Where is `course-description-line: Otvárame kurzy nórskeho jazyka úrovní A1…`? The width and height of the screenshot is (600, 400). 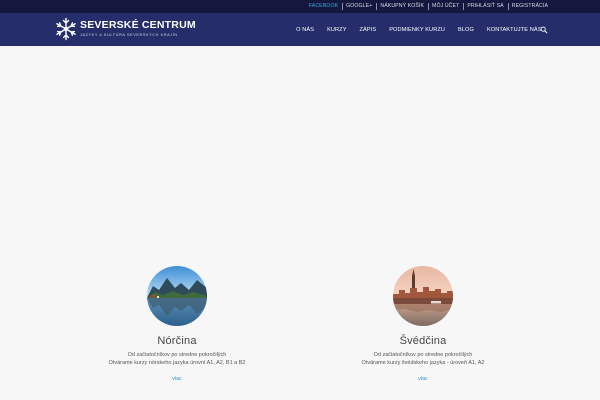 course-description-line: Otvárame kurzy nórskeho jazyka úrovní A1… is located at coordinates (177, 362).